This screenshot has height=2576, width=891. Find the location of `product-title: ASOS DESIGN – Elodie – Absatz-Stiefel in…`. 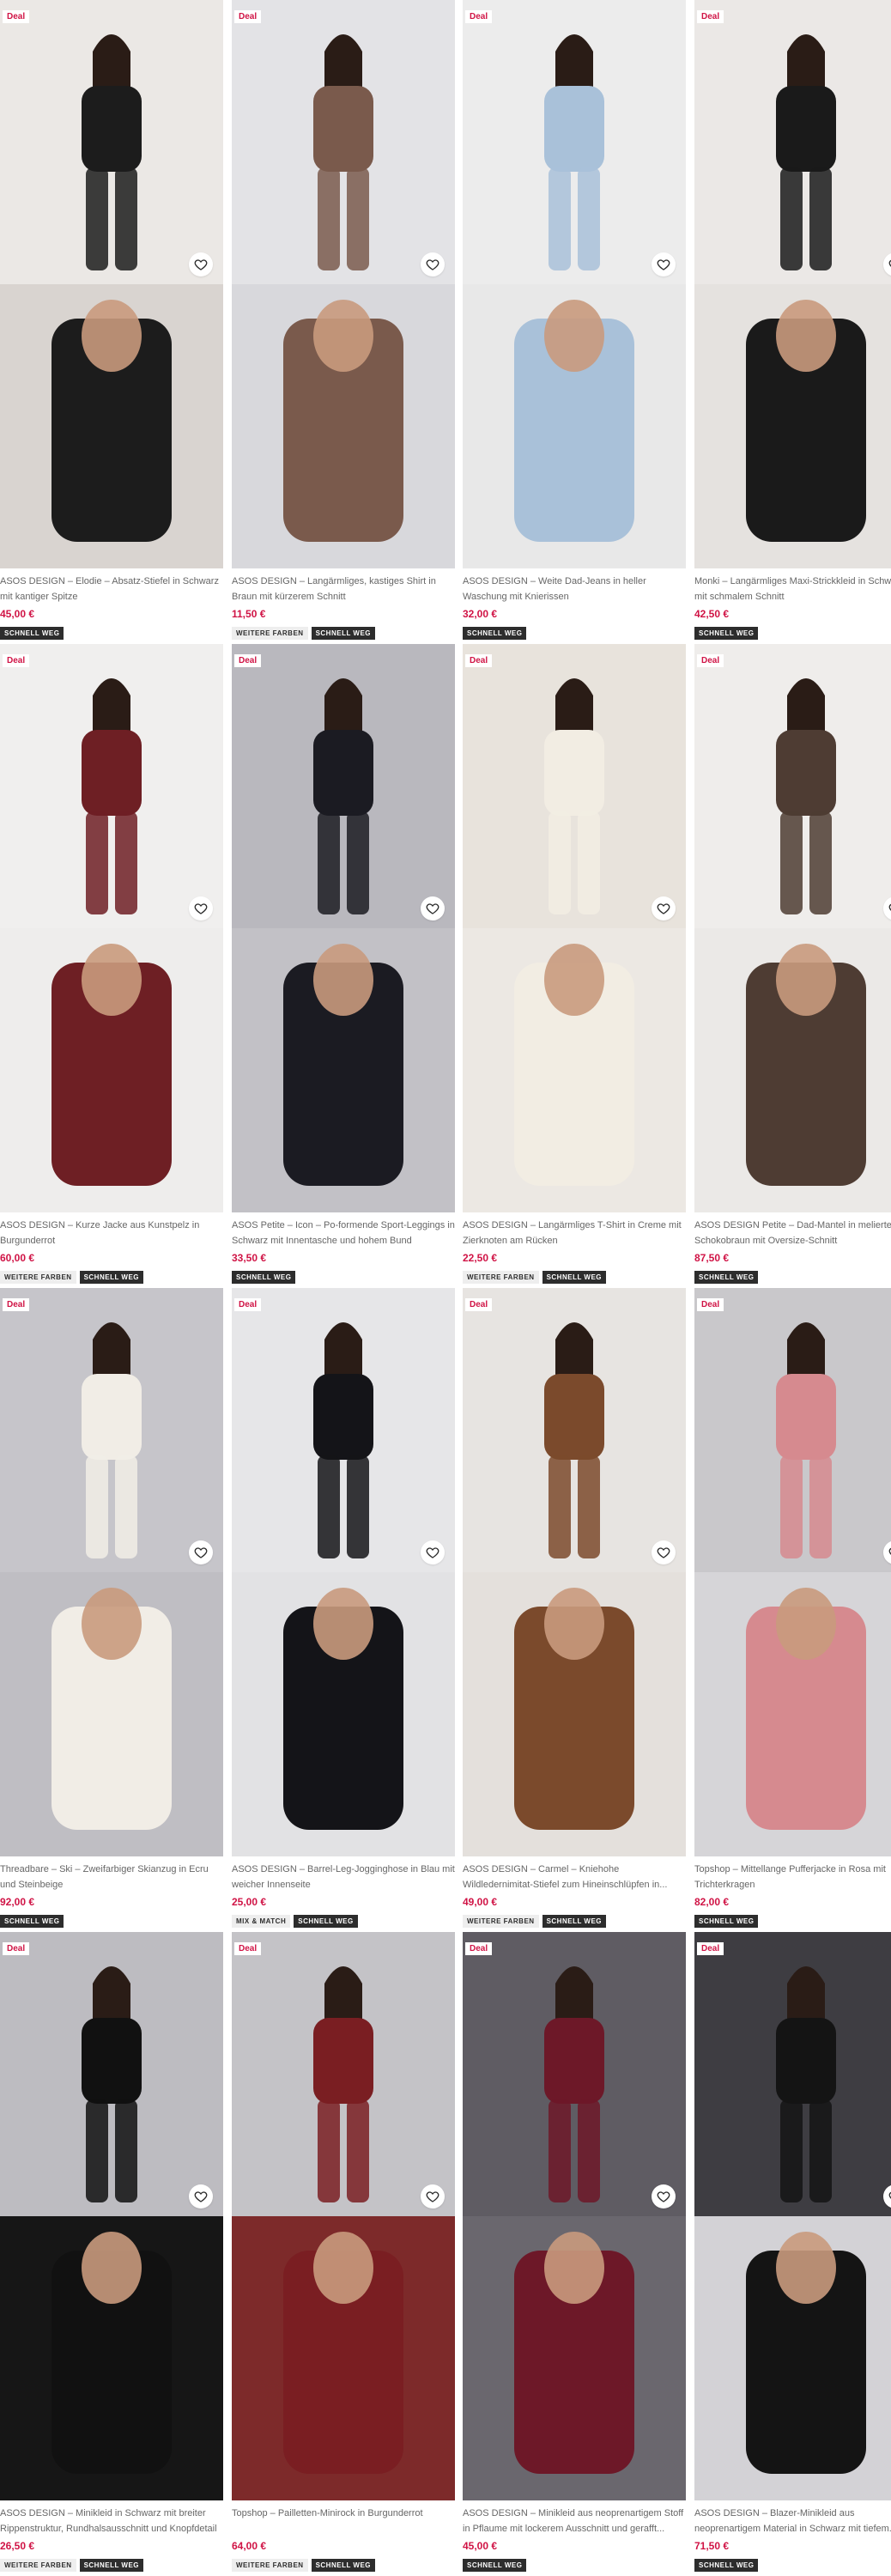

product-title: ASOS DESIGN – Elodie – Absatz-Stiefel in… is located at coordinates (111, 589).